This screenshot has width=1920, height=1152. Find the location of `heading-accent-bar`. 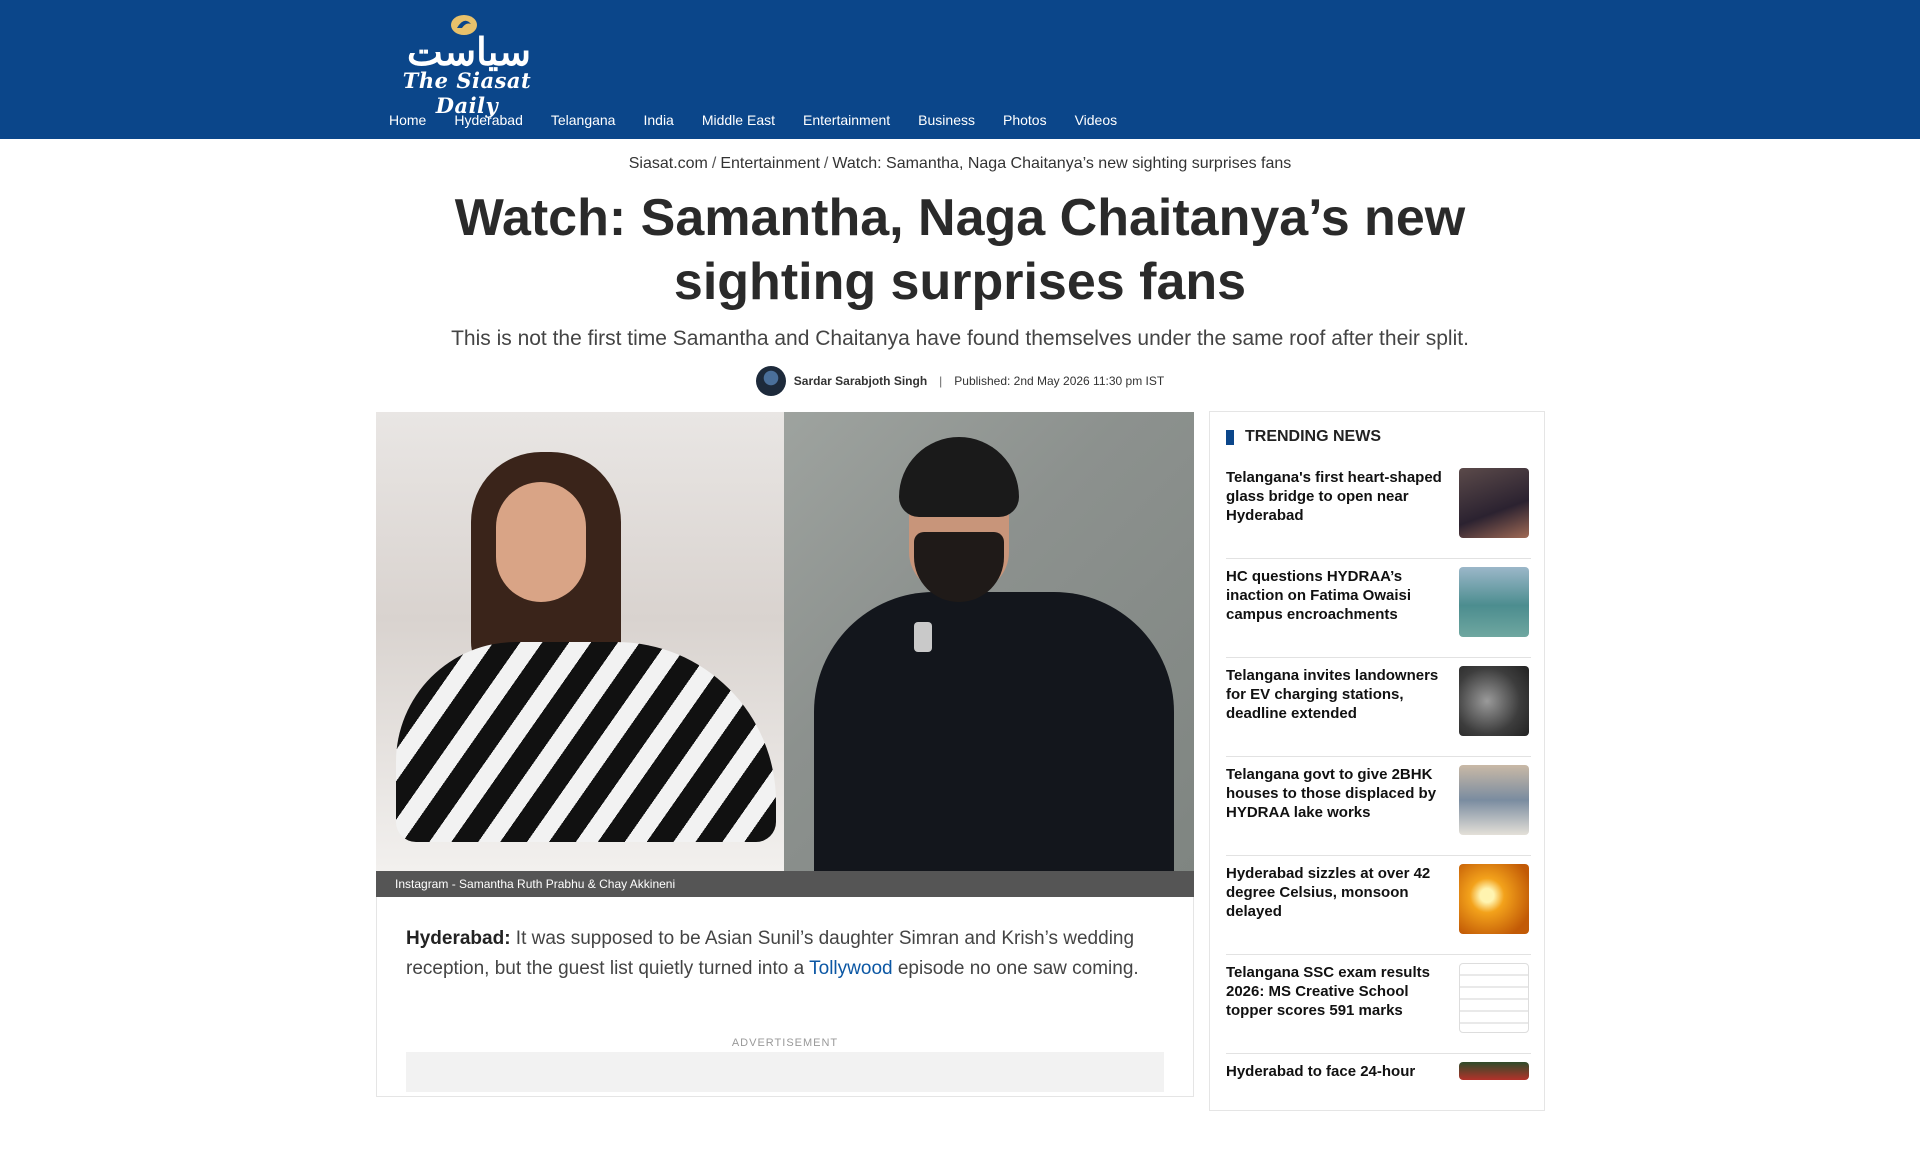

heading-accent-bar is located at coordinates (1230, 437).